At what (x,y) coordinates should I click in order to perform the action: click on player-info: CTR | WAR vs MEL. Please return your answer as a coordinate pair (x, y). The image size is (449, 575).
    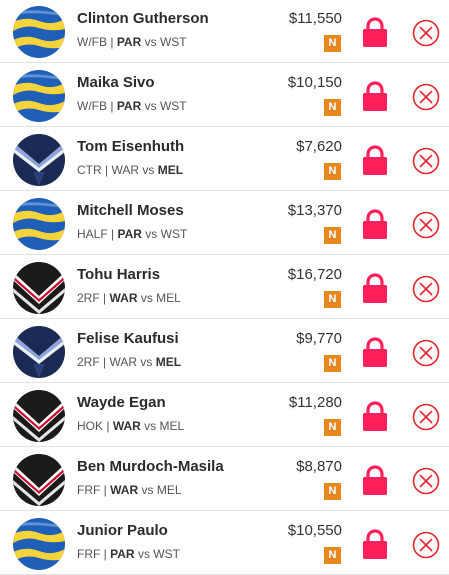
    Looking at the image, I should click on (130, 170).